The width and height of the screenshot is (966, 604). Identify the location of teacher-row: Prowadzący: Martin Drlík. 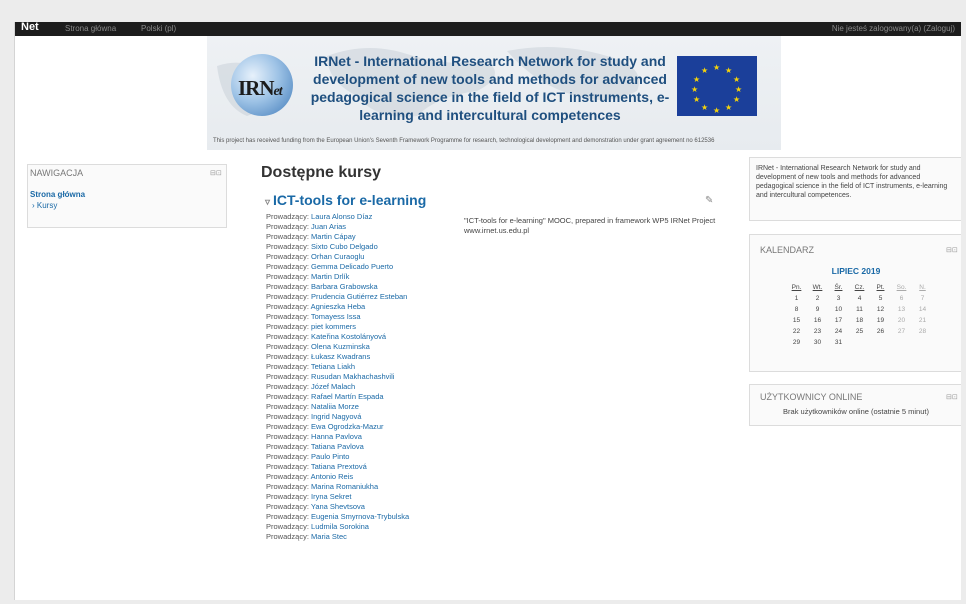
(366, 277).